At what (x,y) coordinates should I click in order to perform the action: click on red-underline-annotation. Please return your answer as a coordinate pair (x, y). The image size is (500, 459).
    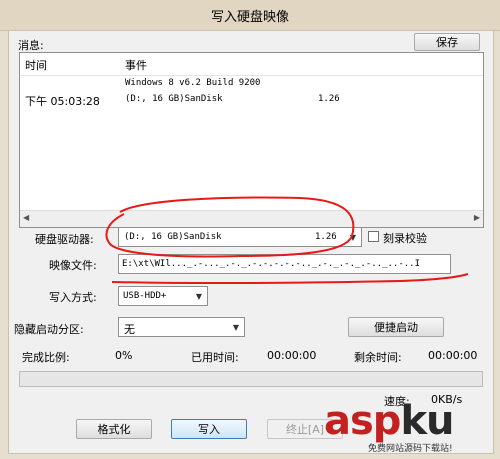
    Looking at the image, I should click on (290, 279).